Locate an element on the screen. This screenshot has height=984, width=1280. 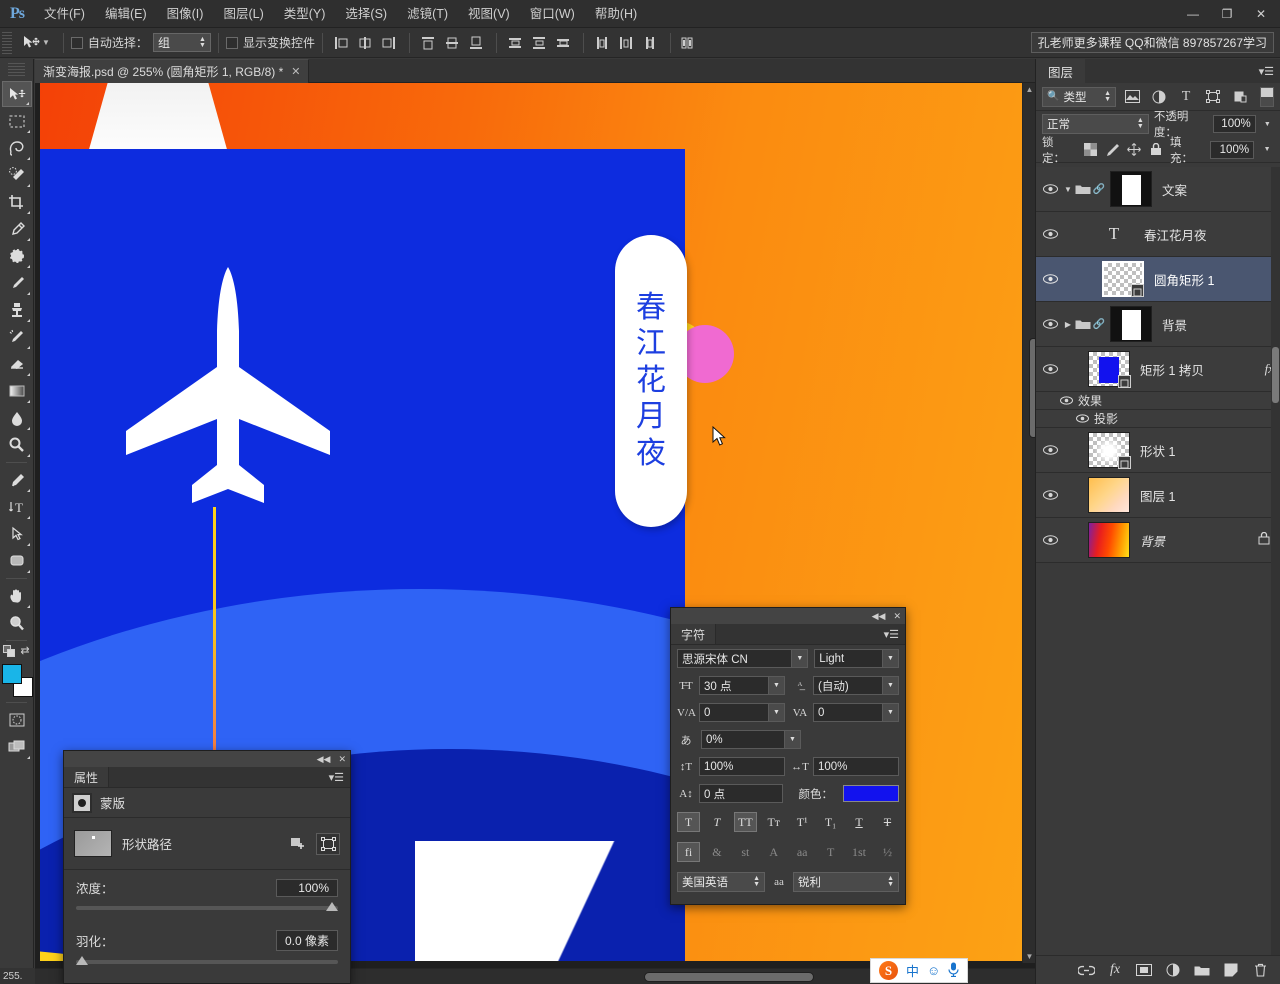
clone-stamp-tool is located at coordinates (17, 310).